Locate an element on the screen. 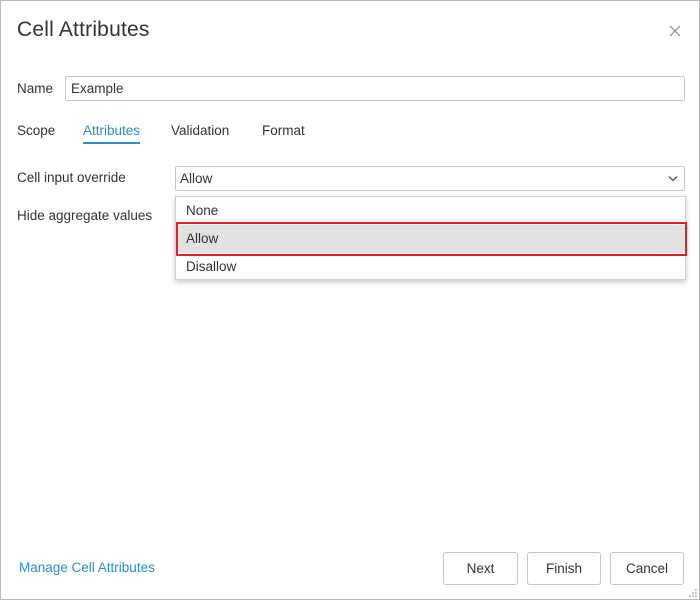 Image resolution: width=700 pixels, height=600 pixels. dropdown-list: None Allow Disallow is located at coordinates (430, 238).